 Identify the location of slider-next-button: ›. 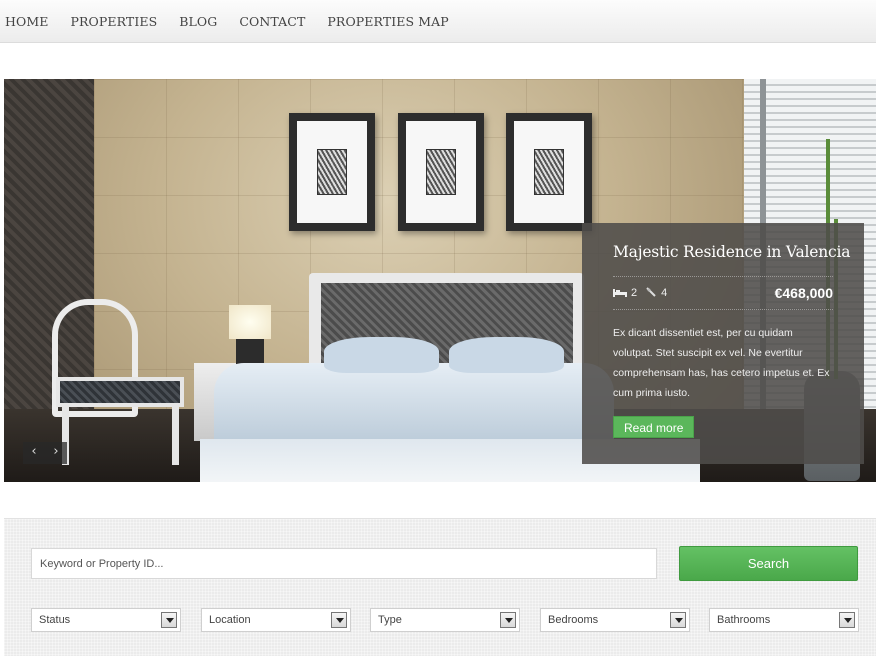
(56, 453).